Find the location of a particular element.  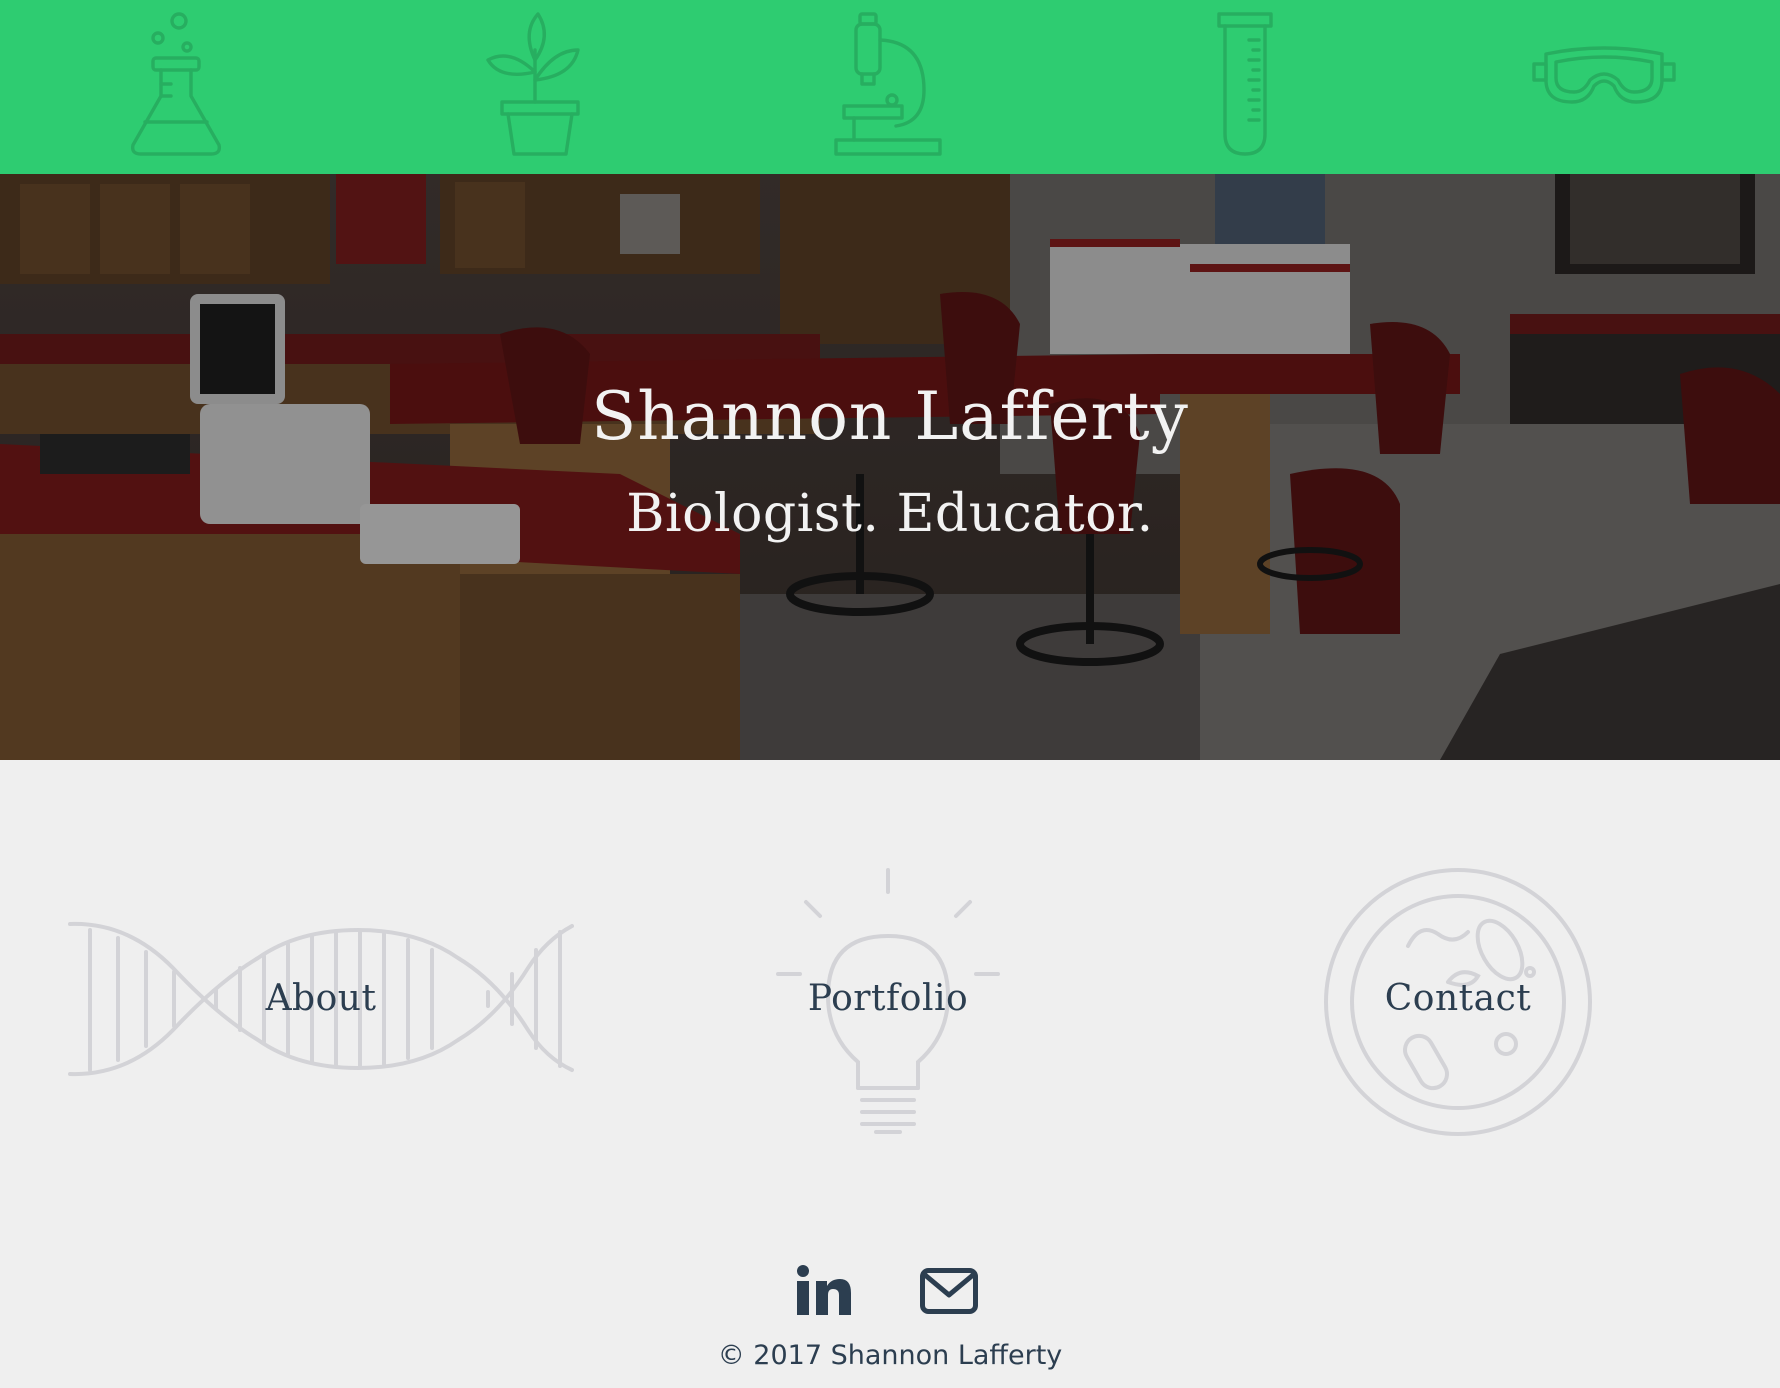

email-link is located at coordinates (949, 1291).